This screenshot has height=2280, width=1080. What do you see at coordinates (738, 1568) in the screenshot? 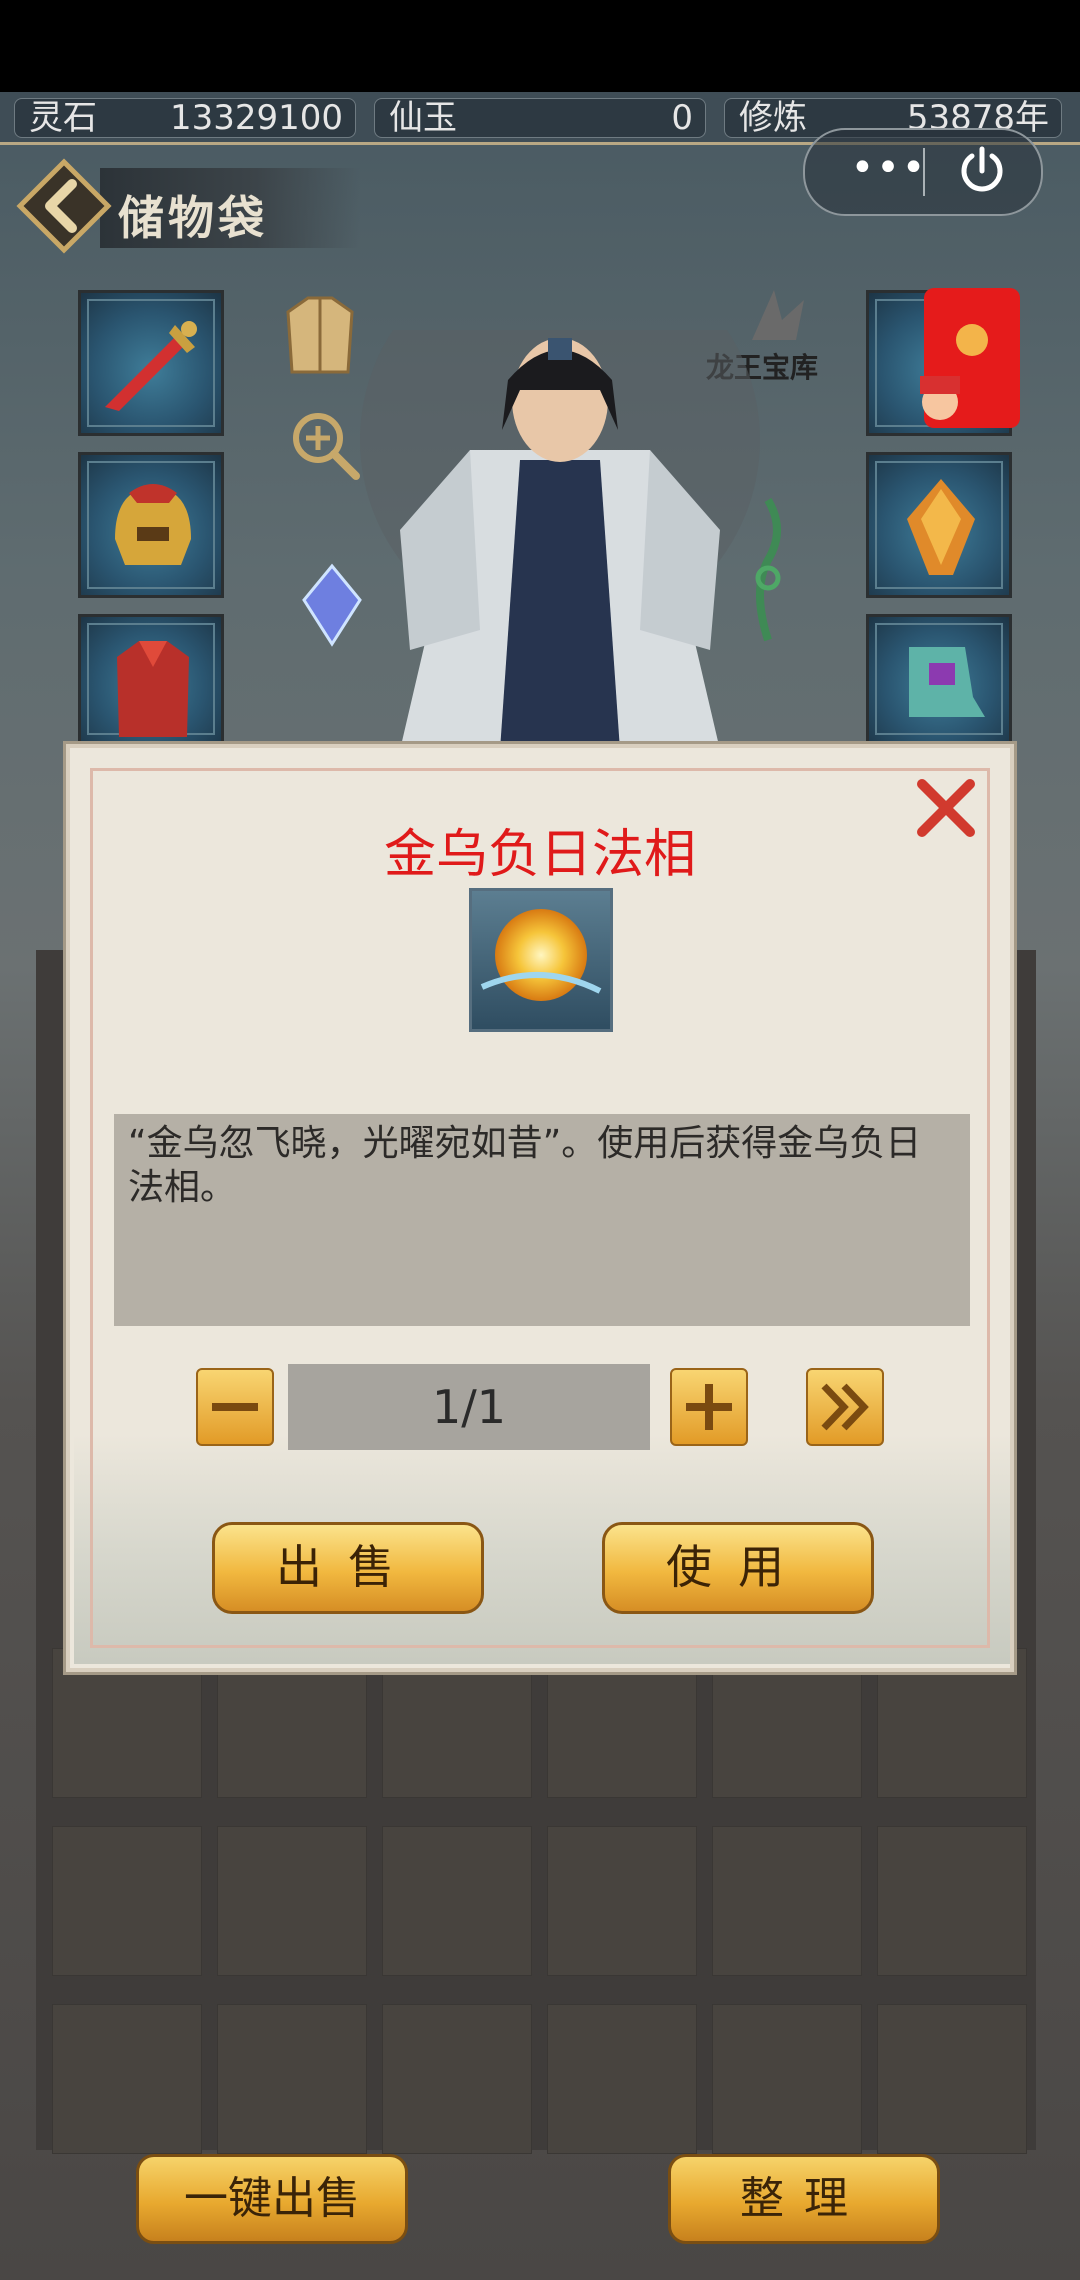
I see `use-button: 使用` at bounding box center [738, 1568].